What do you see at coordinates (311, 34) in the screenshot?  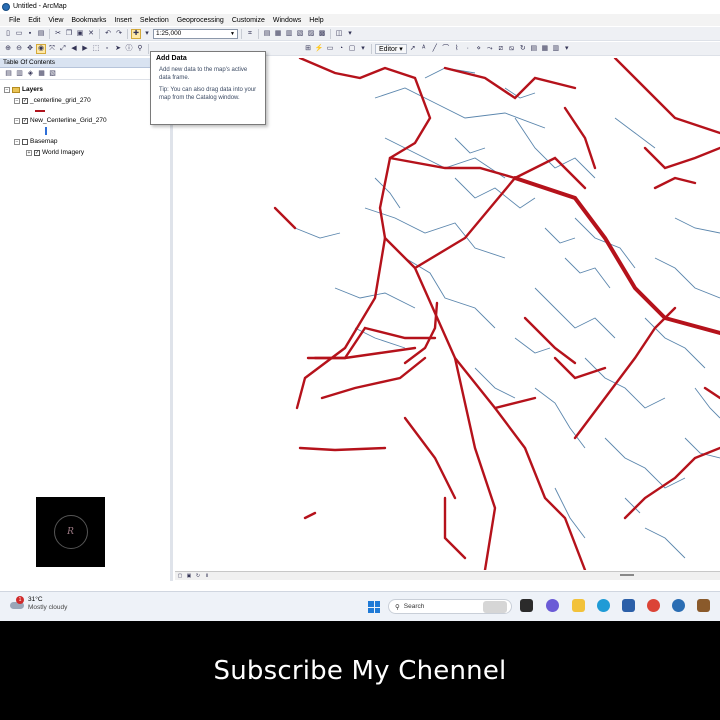 I see `python-icon: ▨` at bounding box center [311, 34].